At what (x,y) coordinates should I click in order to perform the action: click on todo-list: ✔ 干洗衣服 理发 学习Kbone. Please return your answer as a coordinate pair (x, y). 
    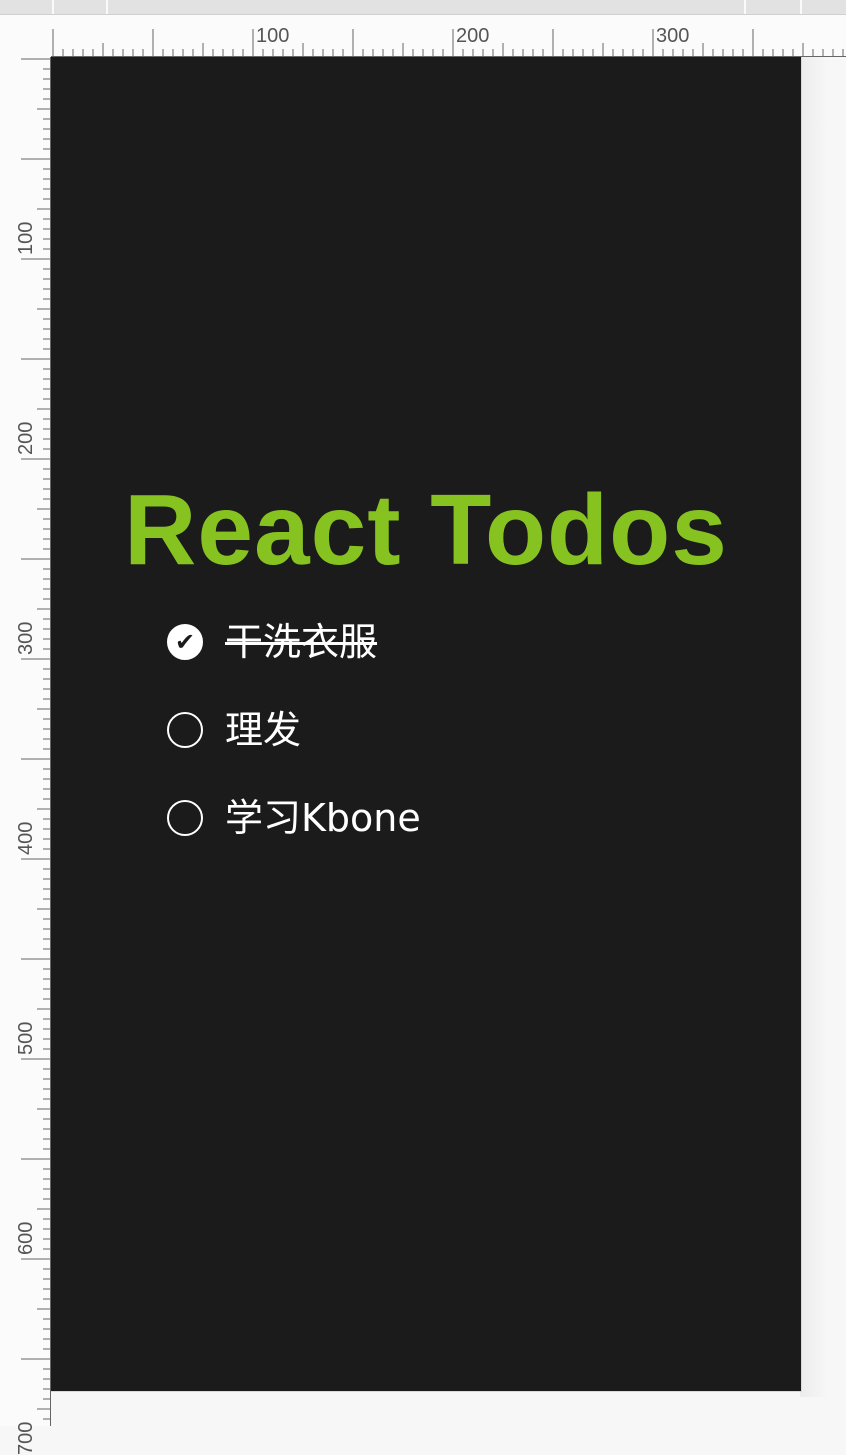
    Looking at the image, I should click on (294, 730).